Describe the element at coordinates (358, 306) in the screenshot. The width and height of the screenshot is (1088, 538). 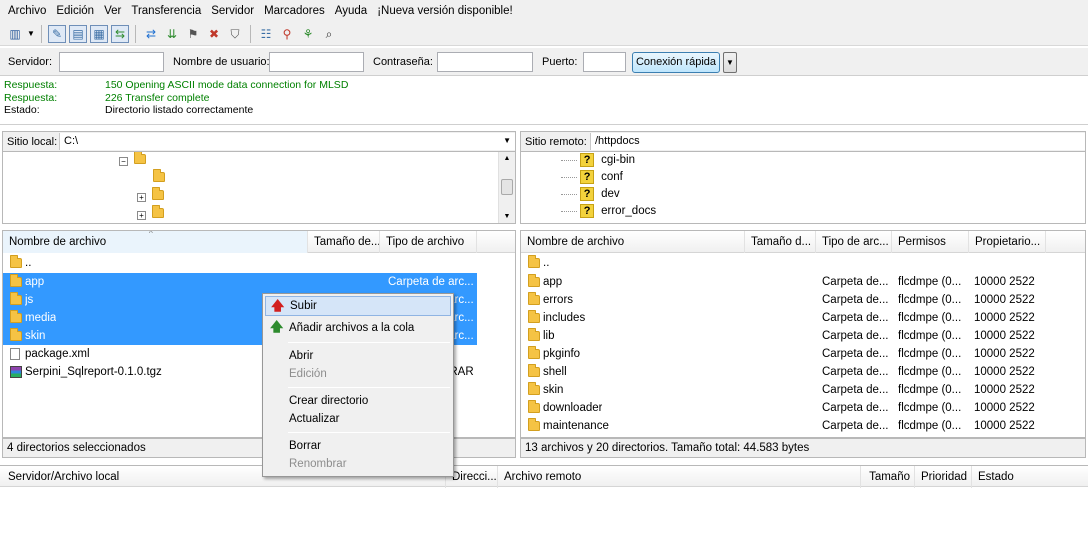
I see `menu-item-upload: 🡅 Subir` at that location.